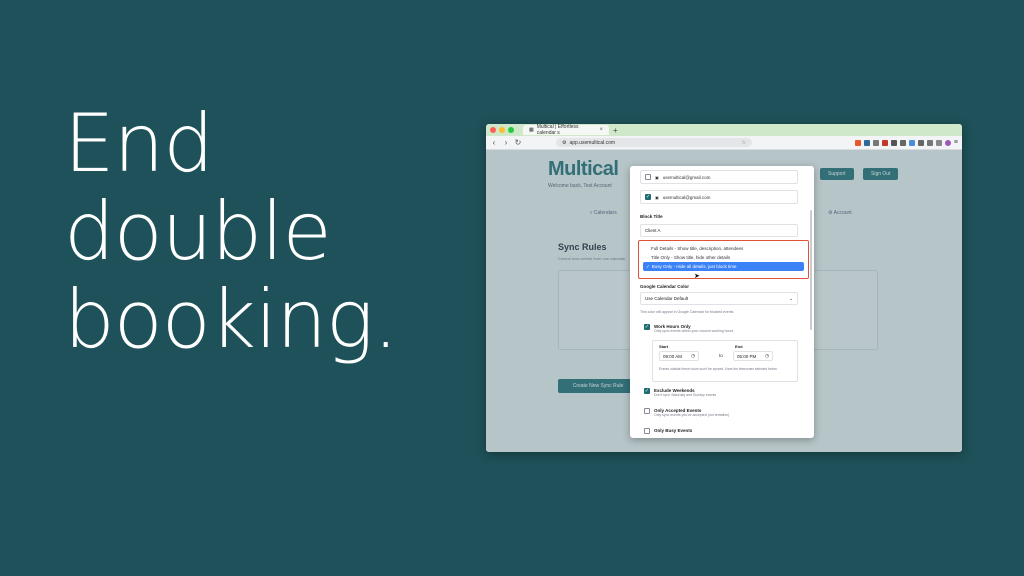 Image resolution: width=1024 pixels, height=576 pixels. Describe the element at coordinates (747, 356) in the screenshot. I see `end-time-value: 05:00 PM` at that location.